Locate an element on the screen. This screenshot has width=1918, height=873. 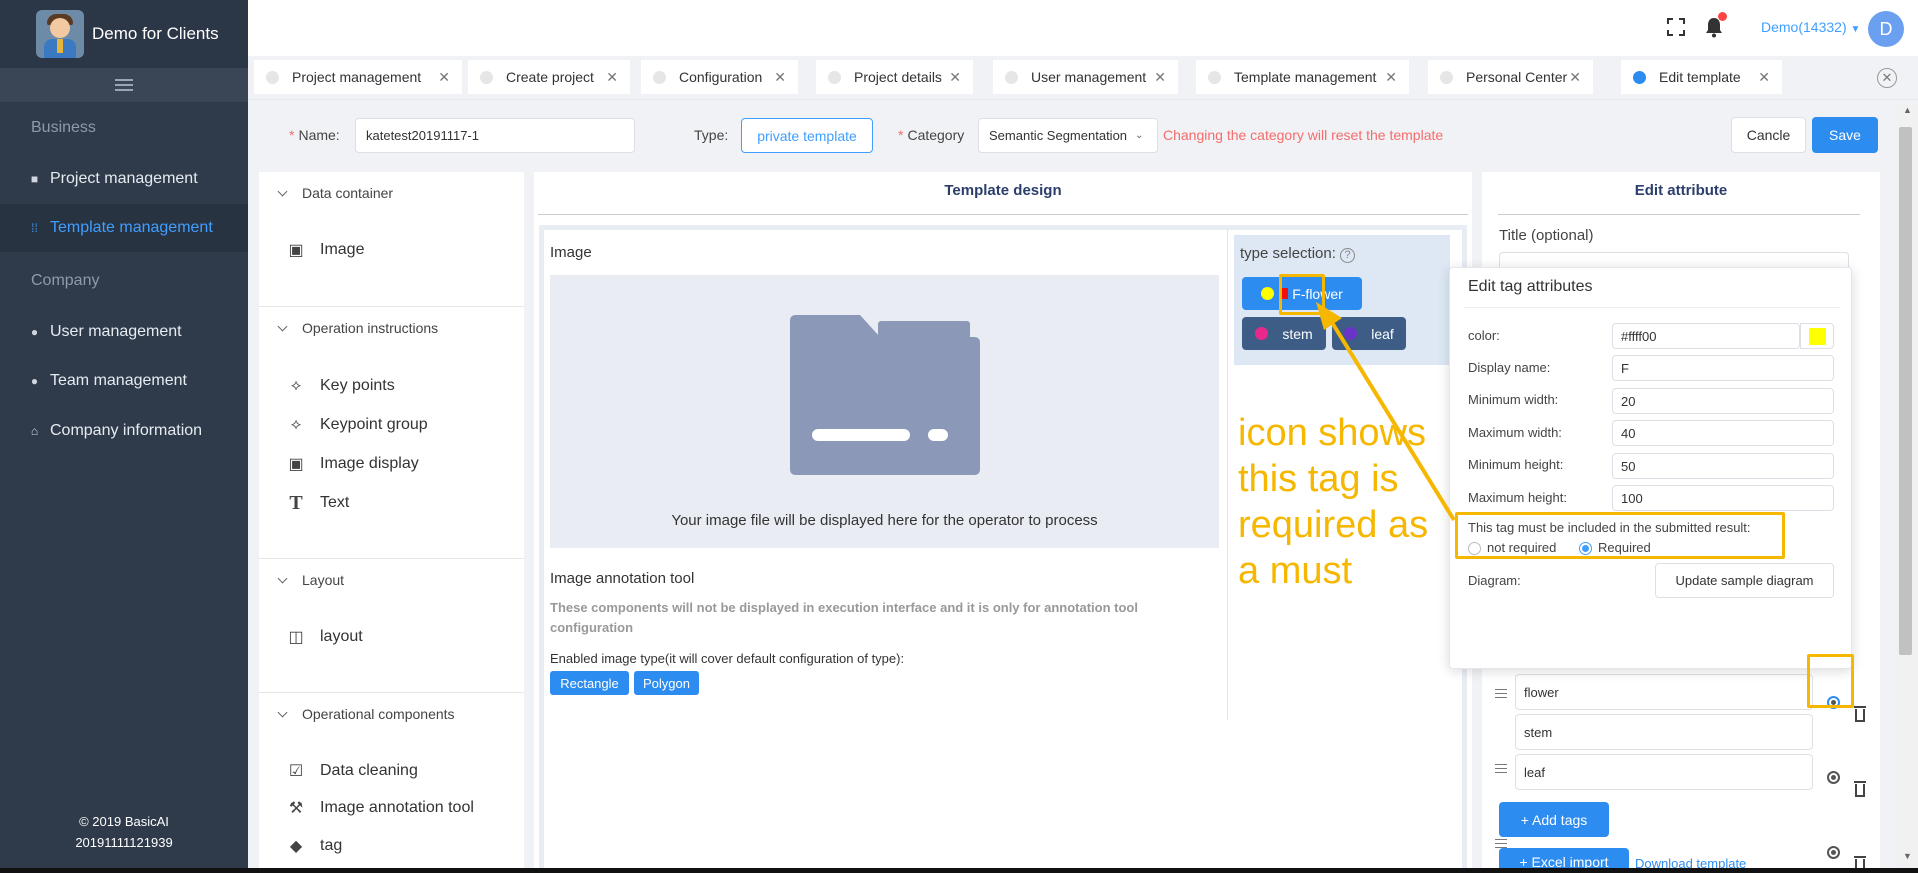
type-selection-label: type selection: ? is located at coordinates (1298, 254).